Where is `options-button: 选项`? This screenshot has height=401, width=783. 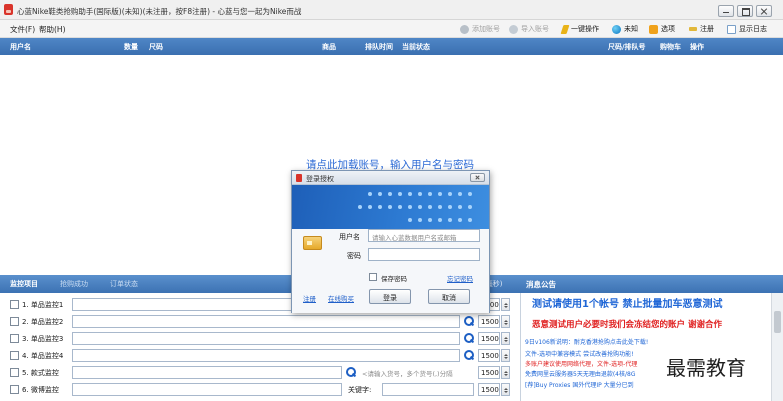
options-button: 选项 is located at coordinates (662, 29).